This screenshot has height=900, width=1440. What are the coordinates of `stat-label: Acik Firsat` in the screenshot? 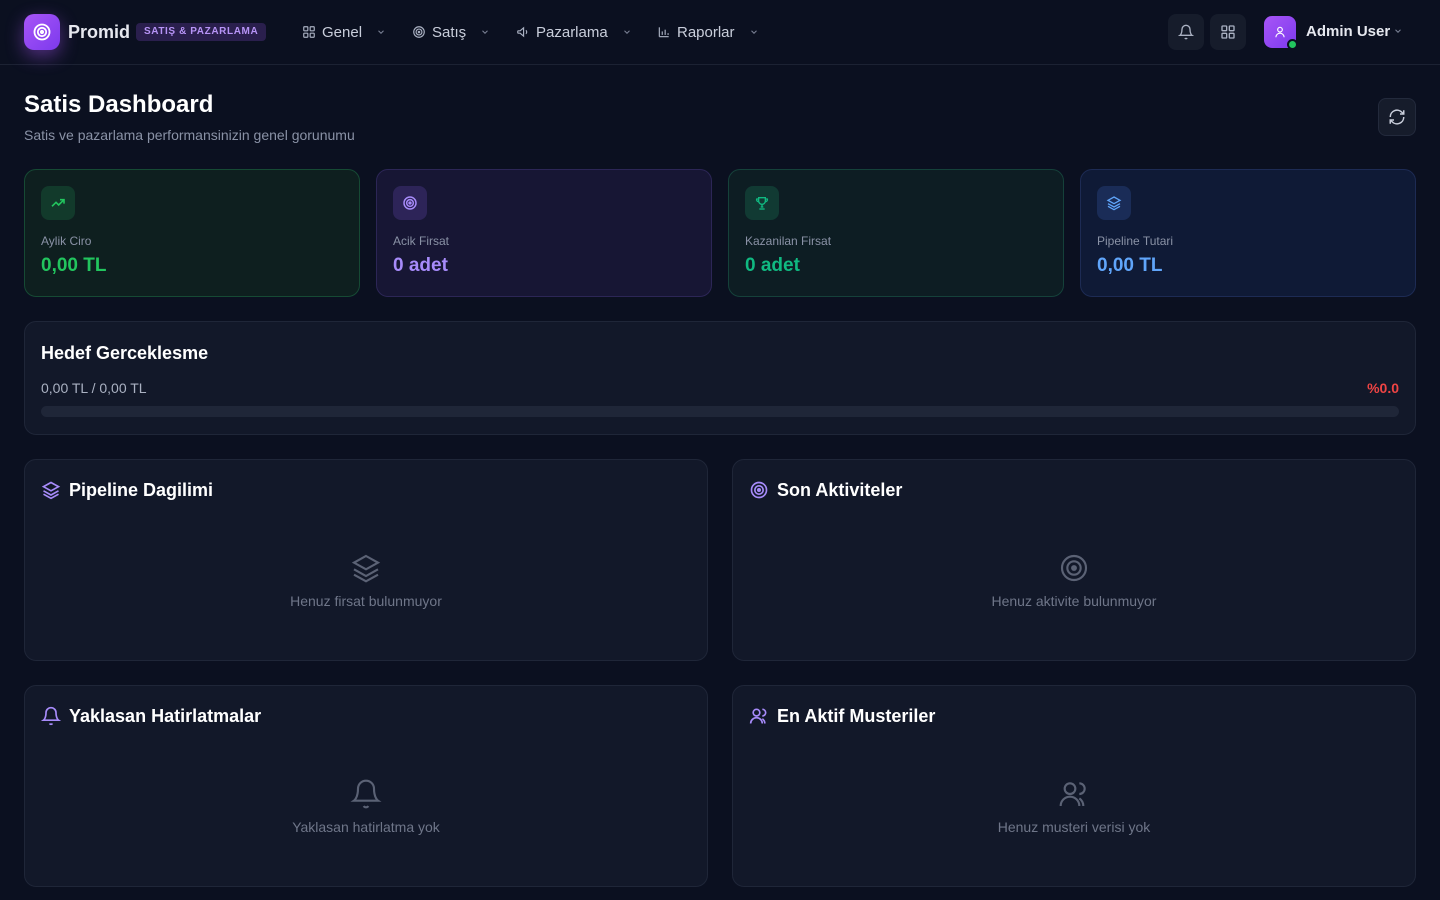 It's located at (421, 241).